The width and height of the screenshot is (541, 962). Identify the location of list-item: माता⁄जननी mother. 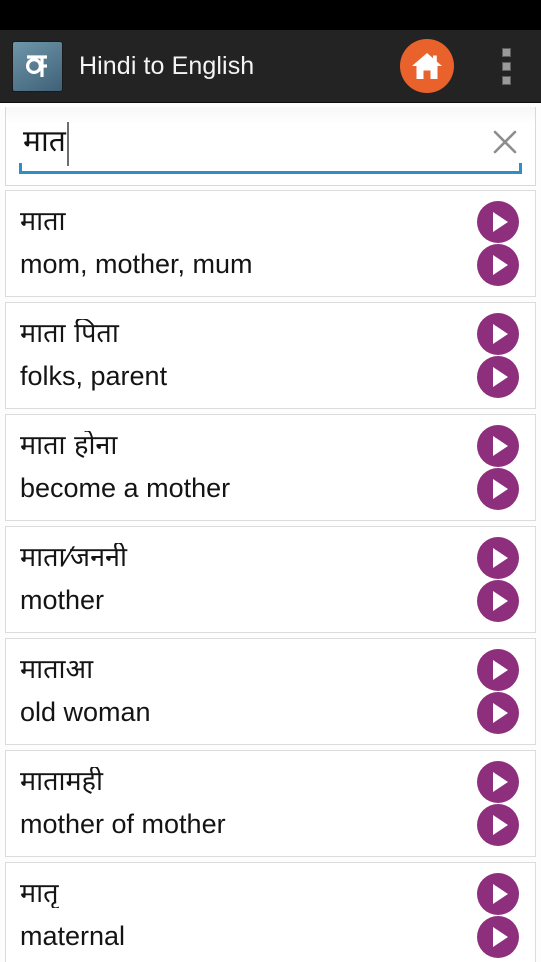
(270, 579).